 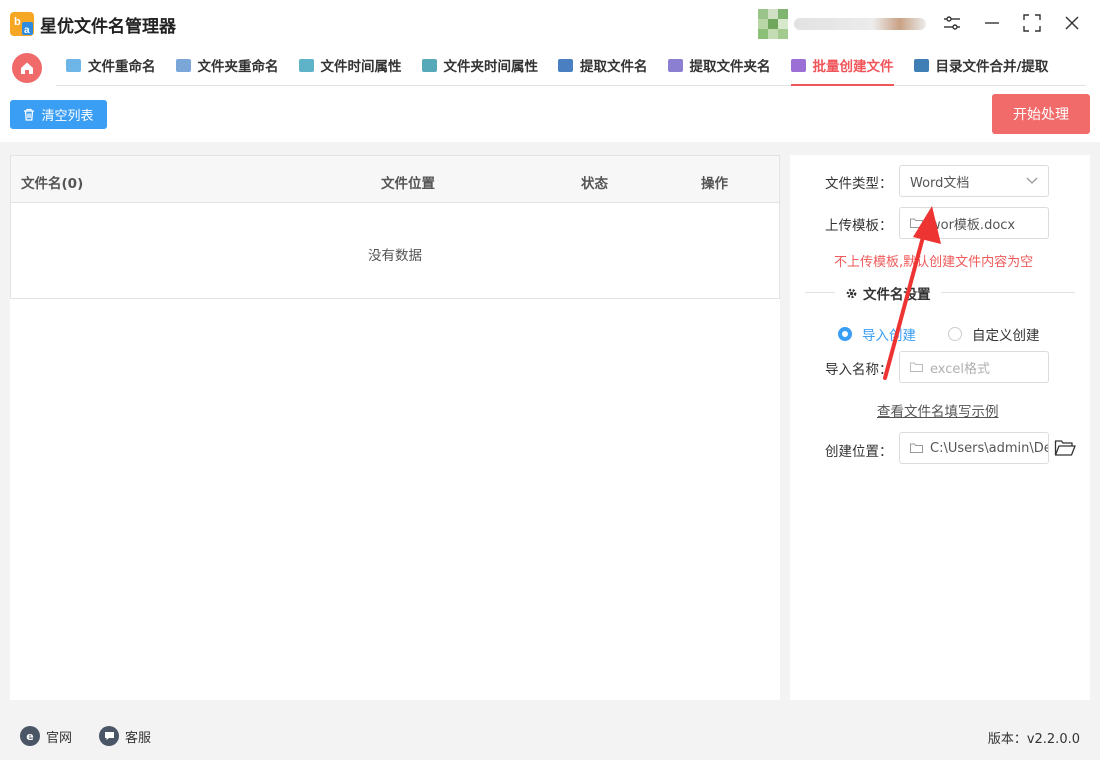 I want to click on table-header: 文件名(0) 文件位置 状态 操作, so click(x=395, y=179).